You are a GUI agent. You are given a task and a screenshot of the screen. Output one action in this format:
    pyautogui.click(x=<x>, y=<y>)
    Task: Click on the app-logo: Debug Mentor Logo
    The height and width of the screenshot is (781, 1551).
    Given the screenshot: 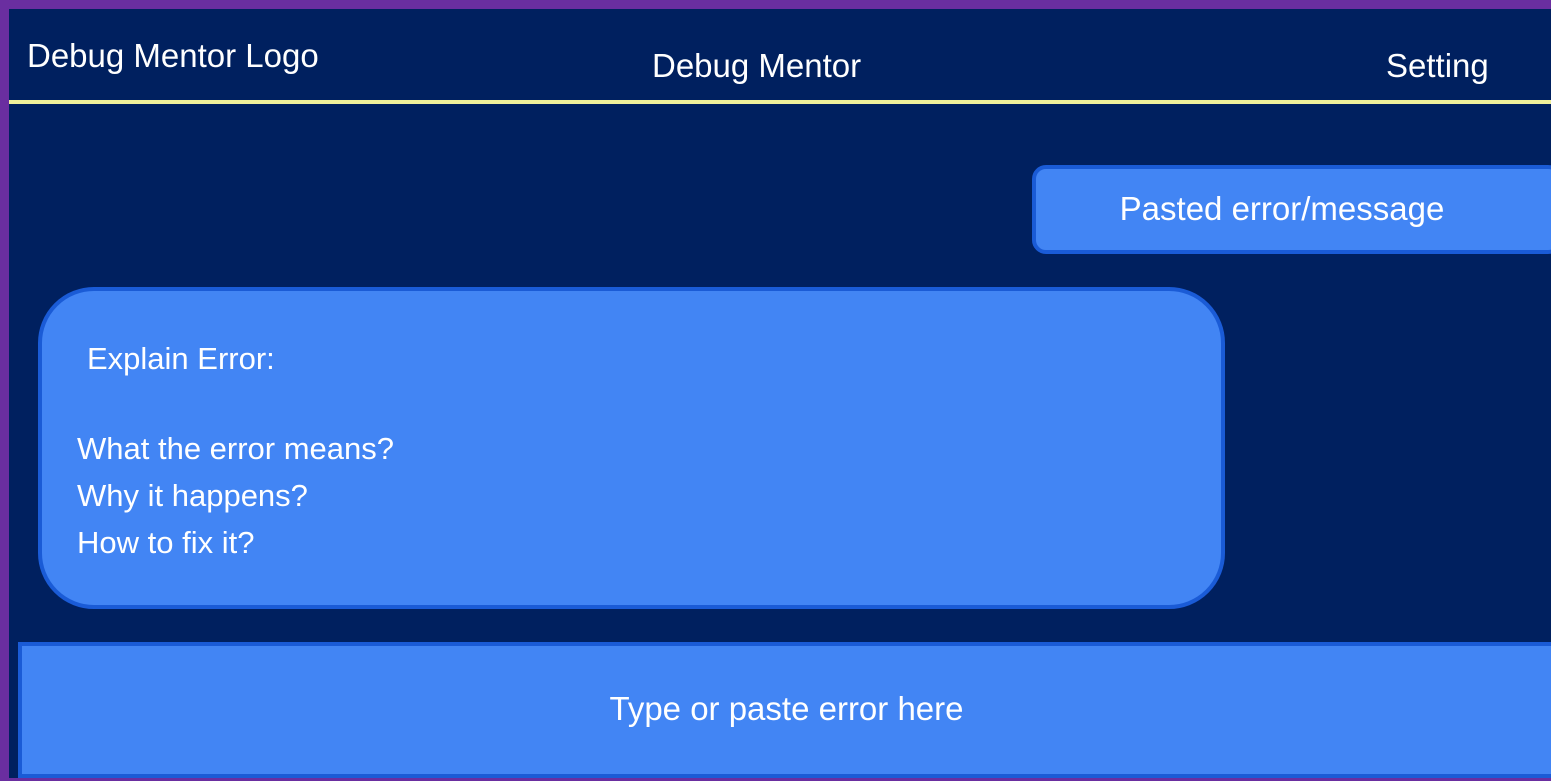 What is the action you would take?
    pyautogui.click(x=173, y=56)
    